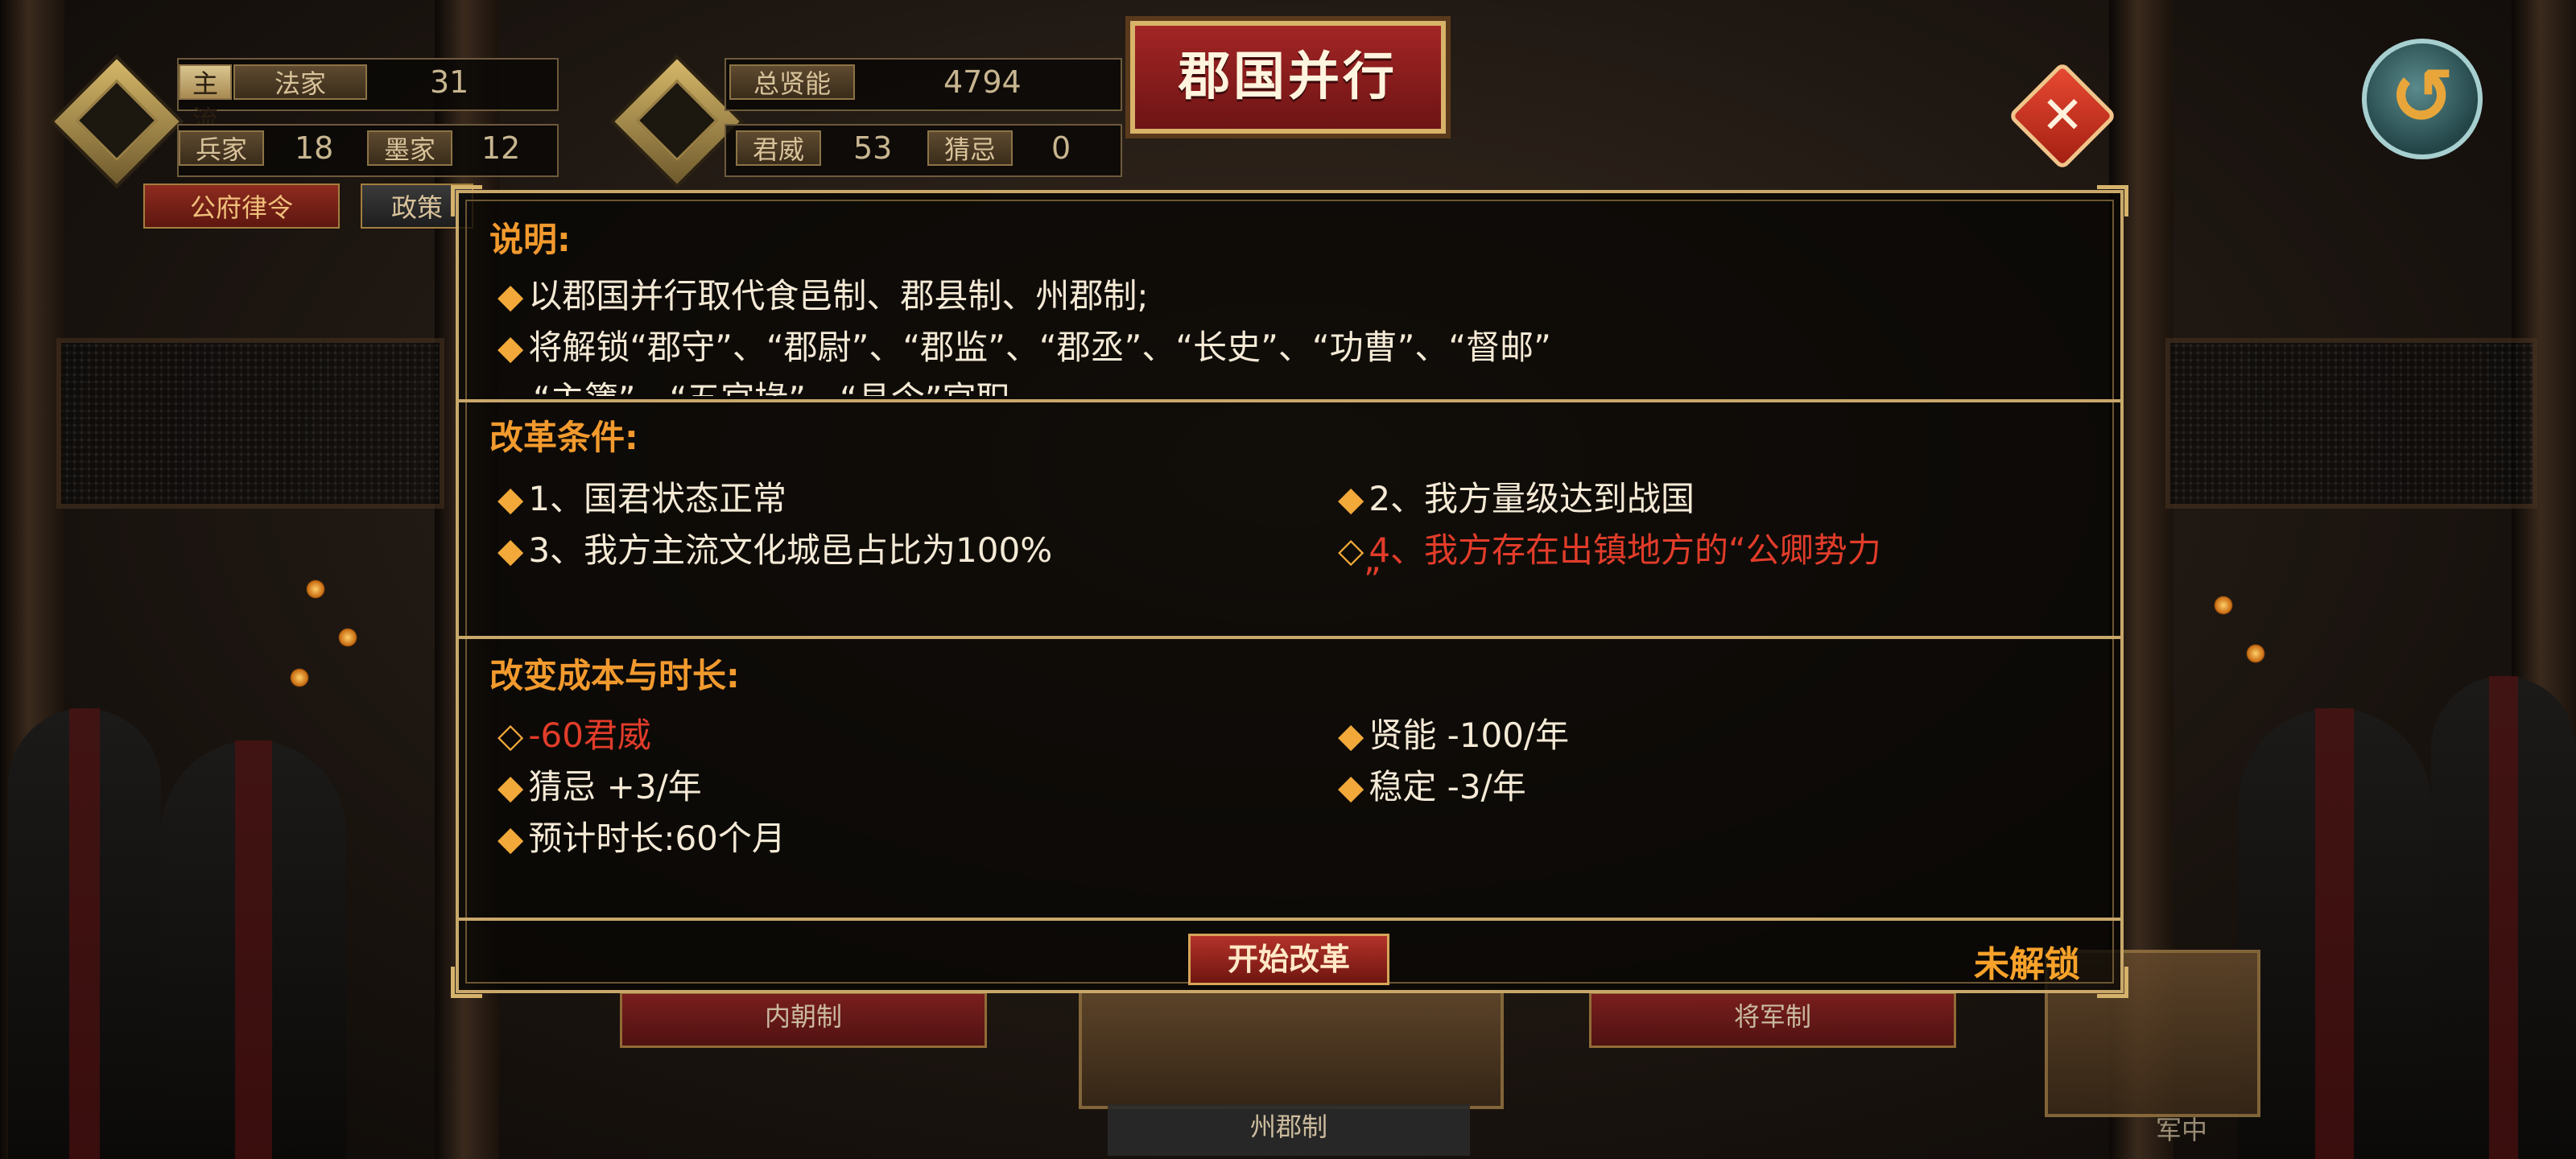 Image resolution: width=2576 pixels, height=1159 pixels. Describe the element at coordinates (642, 498) in the screenshot. I see `condition-item: ◆ 1、国君状态正常` at that location.